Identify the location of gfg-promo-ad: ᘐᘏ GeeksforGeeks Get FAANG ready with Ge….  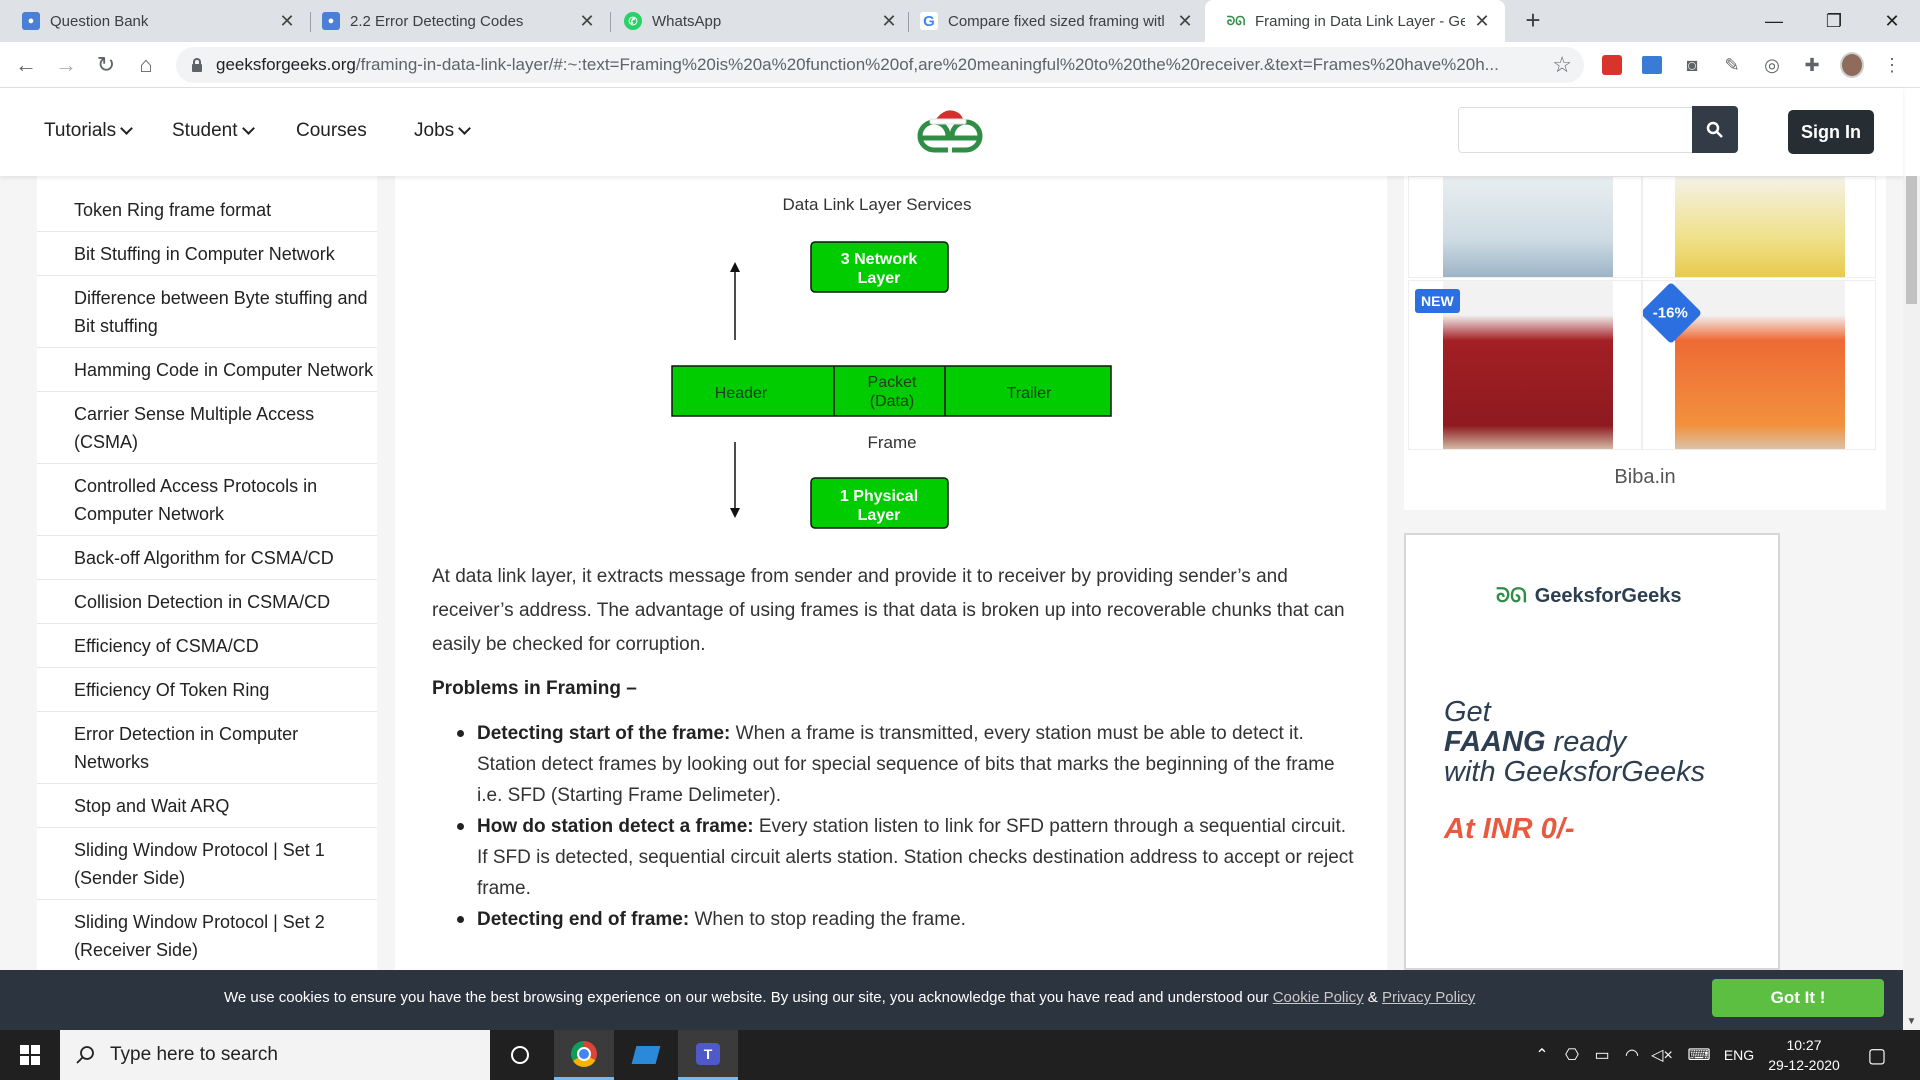
(1592, 751).